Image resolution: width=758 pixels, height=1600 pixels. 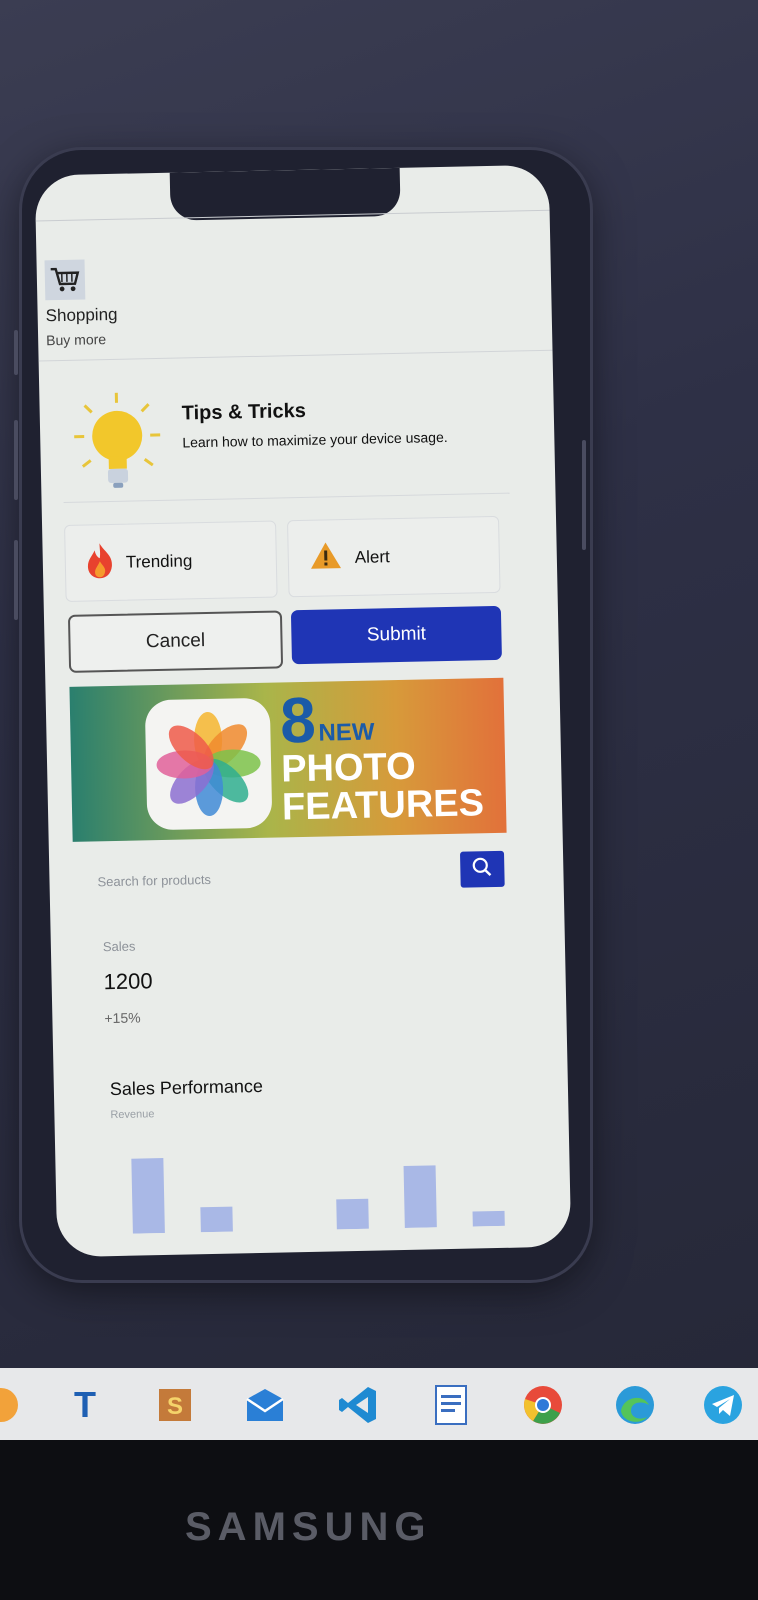 What do you see at coordinates (119, 946) in the screenshot?
I see `stat-label: Sales` at bounding box center [119, 946].